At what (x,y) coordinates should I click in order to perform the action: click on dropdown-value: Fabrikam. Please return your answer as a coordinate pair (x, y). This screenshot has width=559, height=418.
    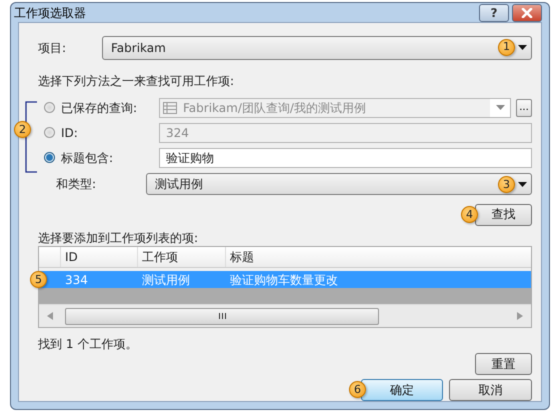
    Looking at the image, I should click on (138, 47).